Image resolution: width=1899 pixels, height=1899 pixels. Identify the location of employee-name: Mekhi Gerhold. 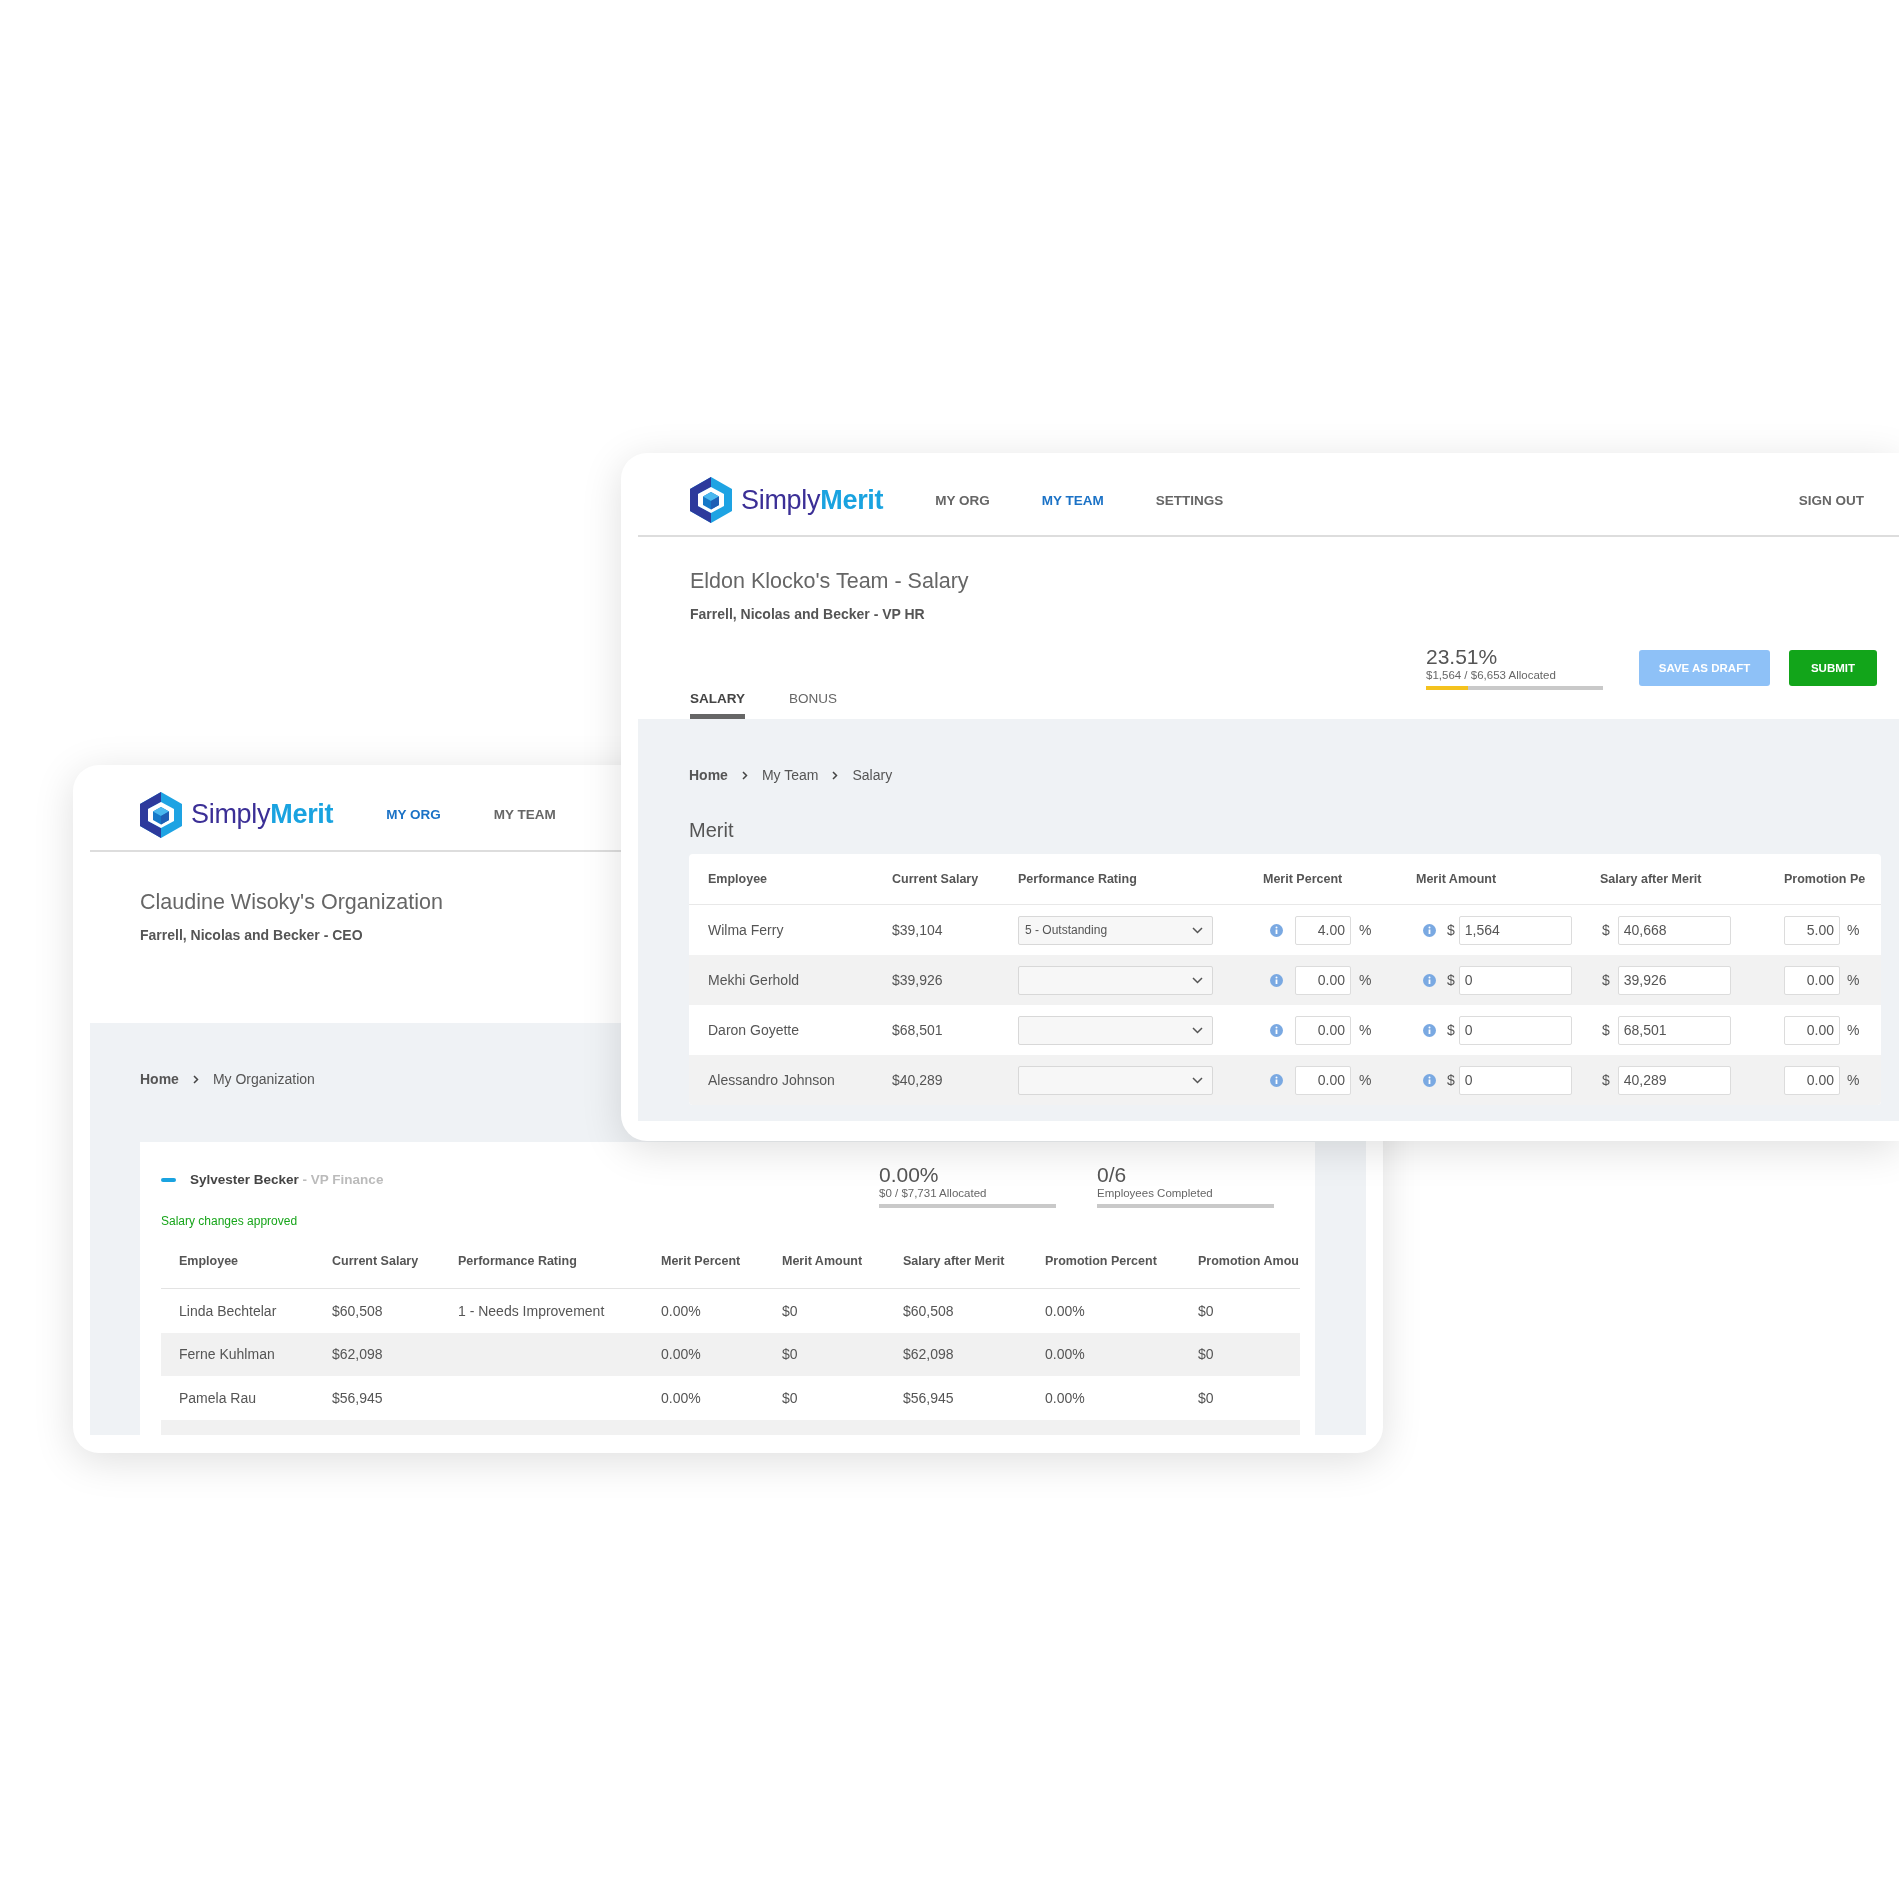
(754, 980).